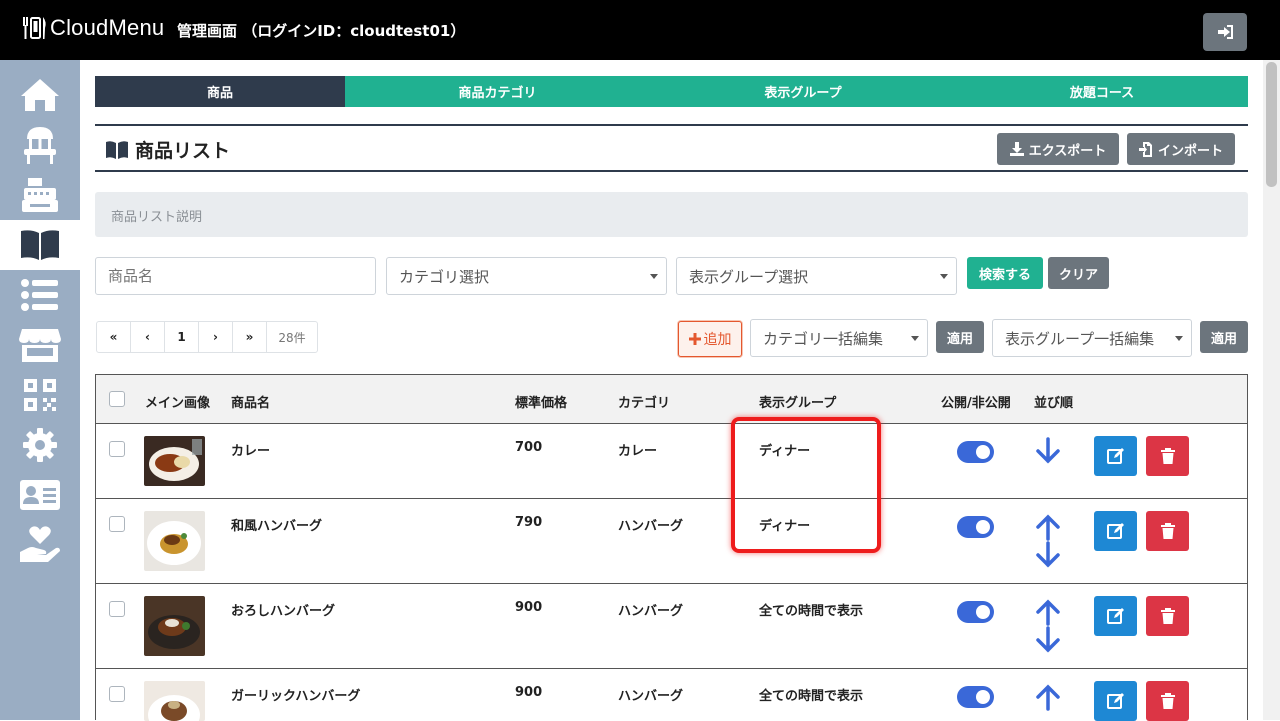  I want to click on qrcode-icon, so click(40, 395).